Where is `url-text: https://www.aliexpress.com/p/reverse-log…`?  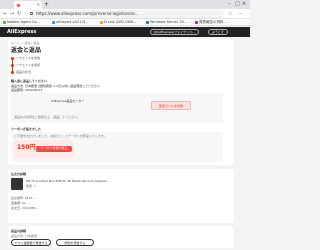
url-text: https://www.aliexpress.com/p/reverse-log… is located at coordinates (87, 13).